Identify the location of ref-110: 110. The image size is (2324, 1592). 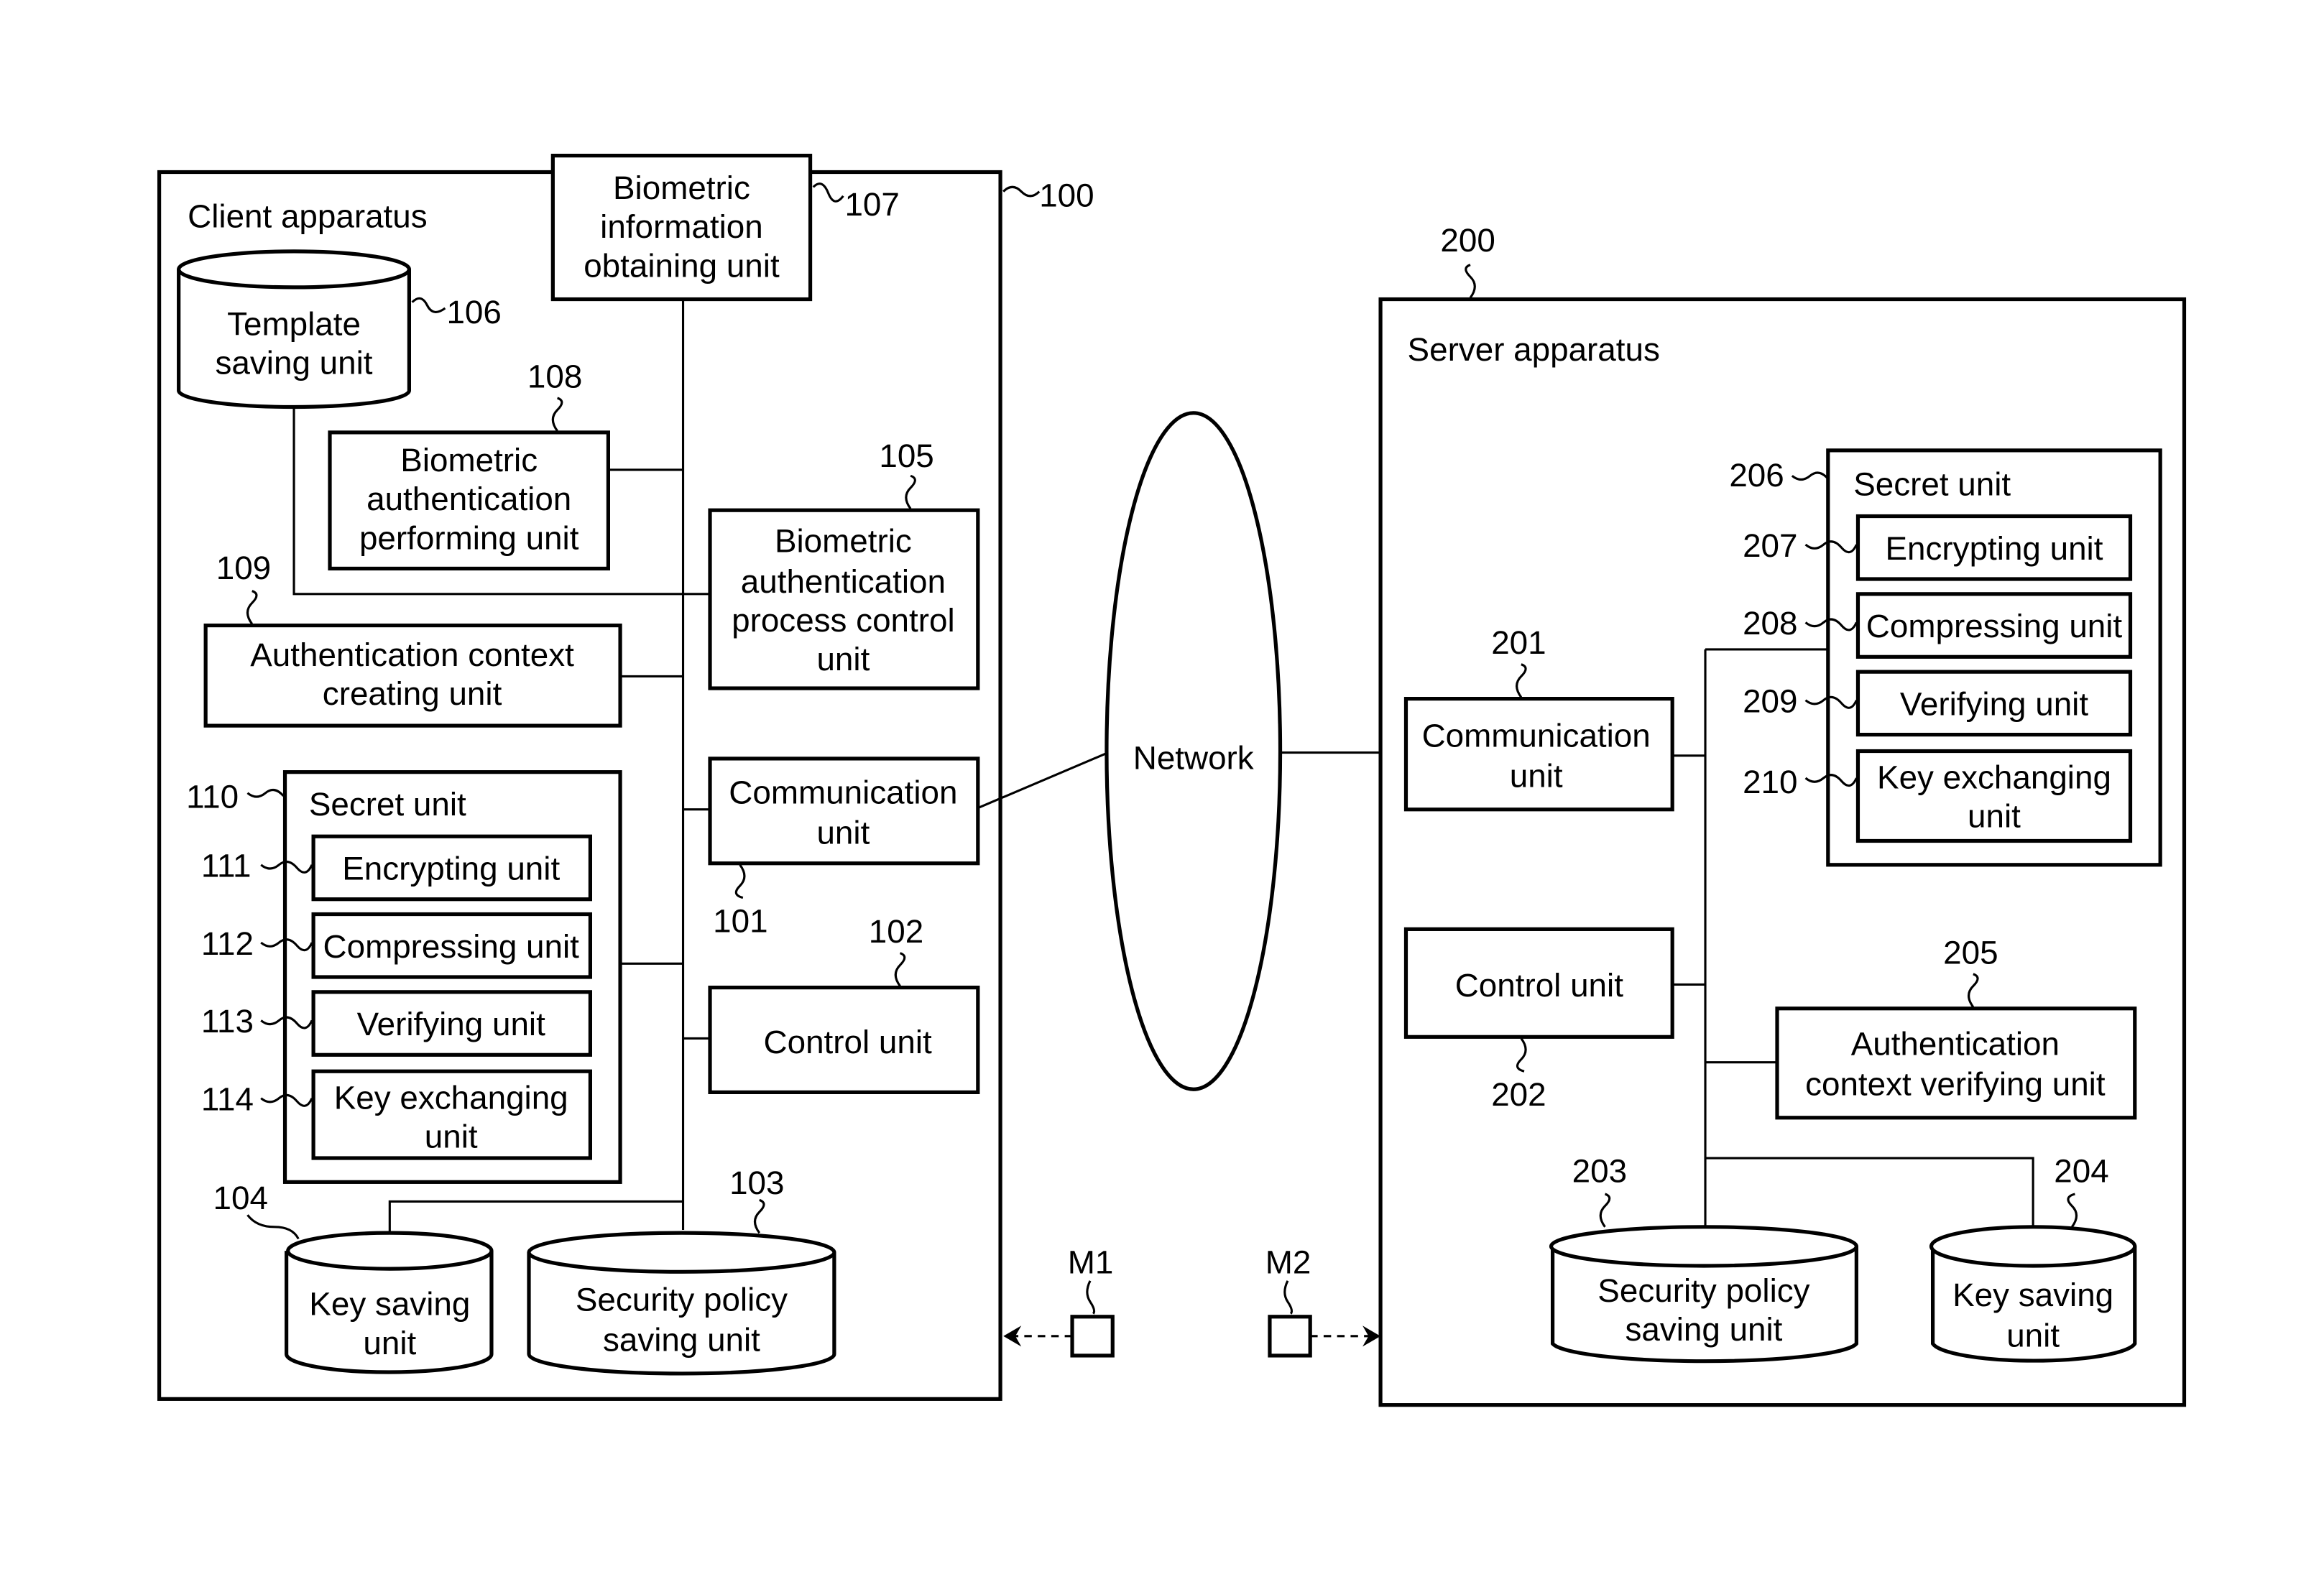
(212, 797).